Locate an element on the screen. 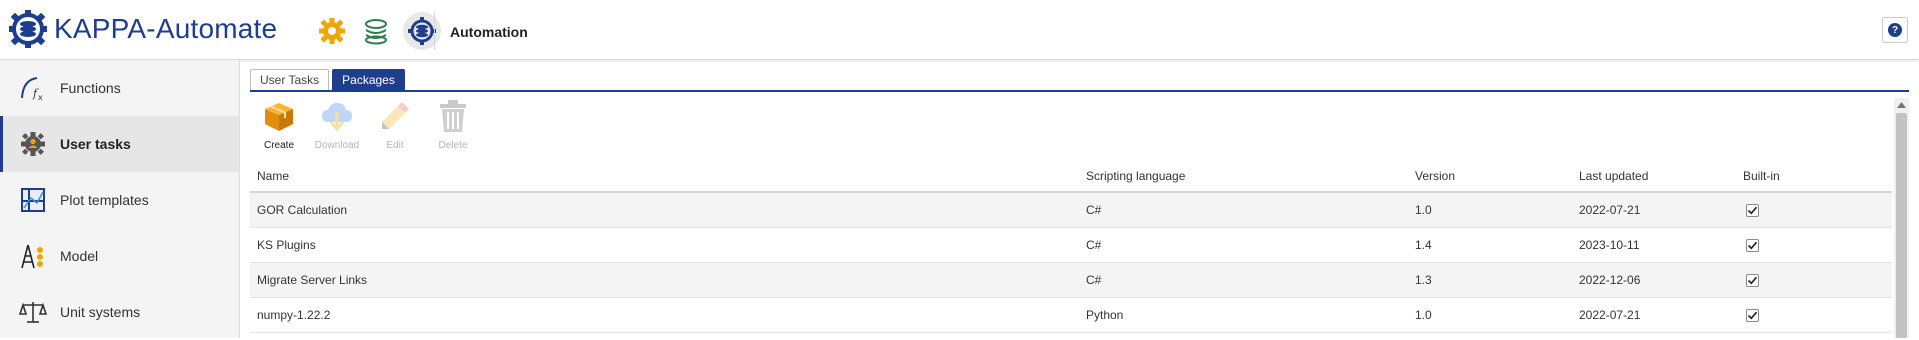 Image resolution: width=1919 pixels, height=340 pixels. scale-icon is located at coordinates (33, 312).